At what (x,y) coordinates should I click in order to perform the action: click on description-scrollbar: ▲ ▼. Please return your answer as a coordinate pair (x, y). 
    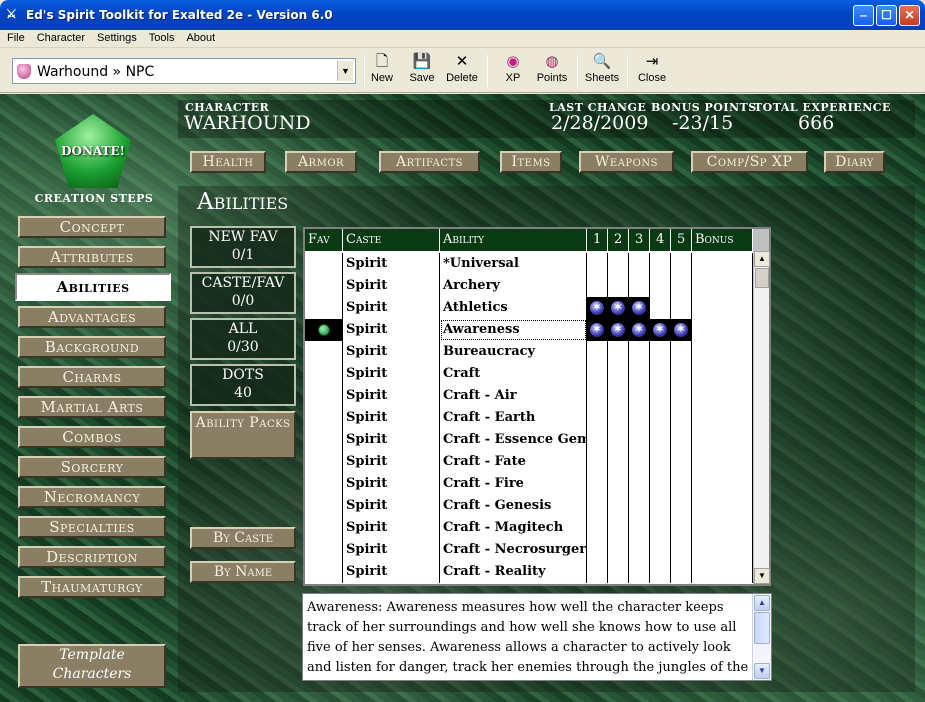
    Looking at the image, I should click on (761, 637).